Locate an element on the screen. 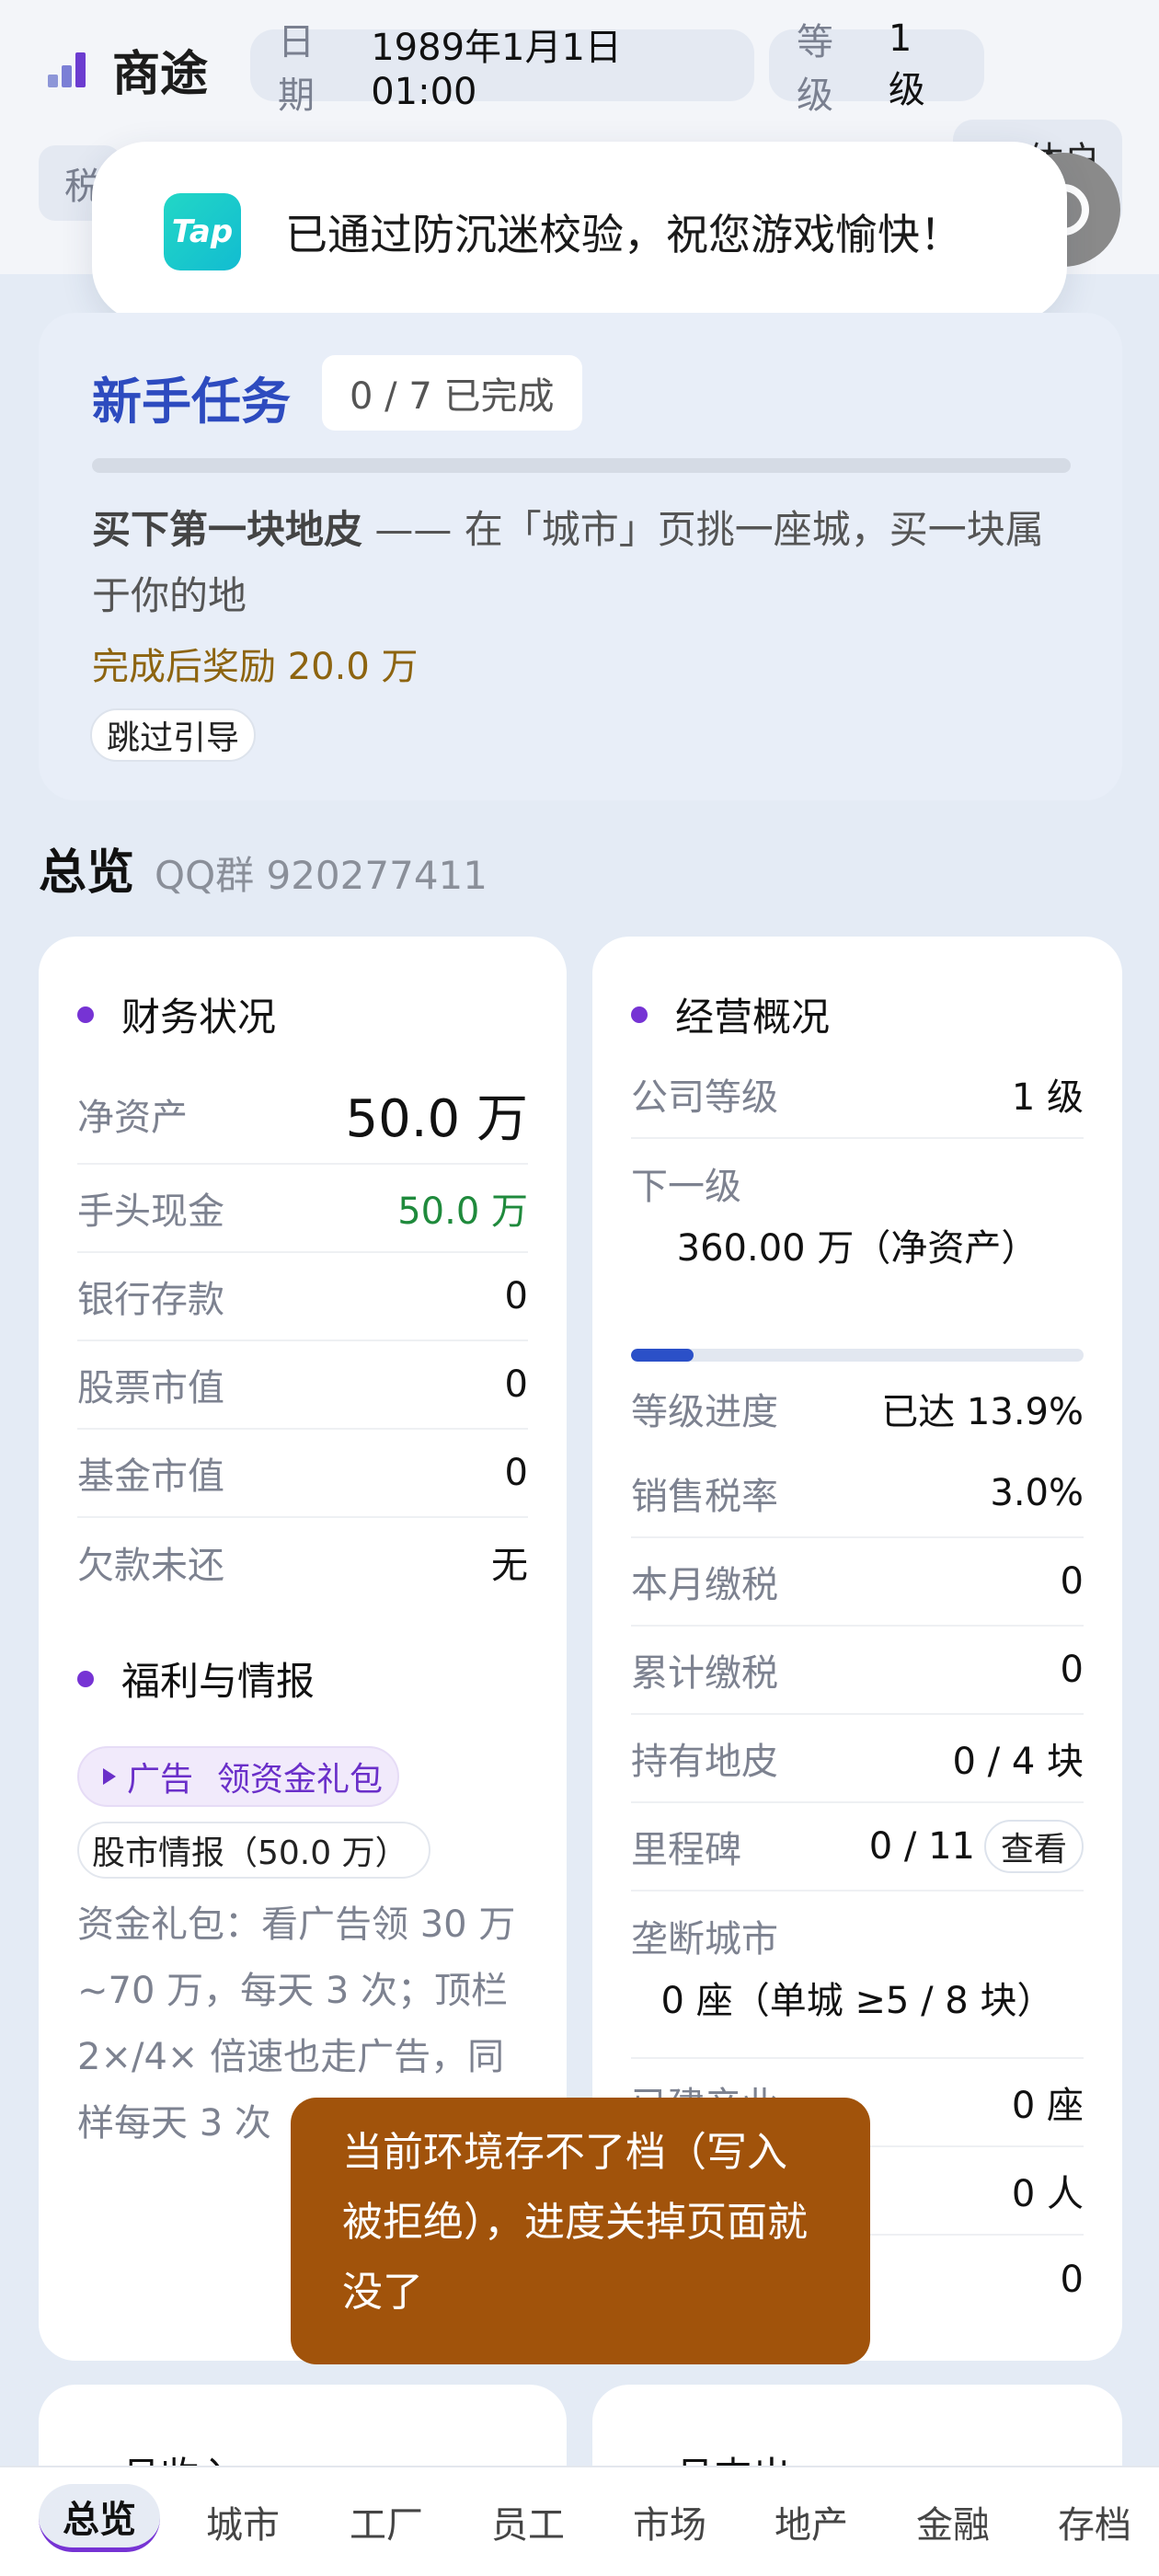 The height and width of the screenshot is (2576, 1159). employees-value: 0 人 is located at coordinates (1047, 2194).